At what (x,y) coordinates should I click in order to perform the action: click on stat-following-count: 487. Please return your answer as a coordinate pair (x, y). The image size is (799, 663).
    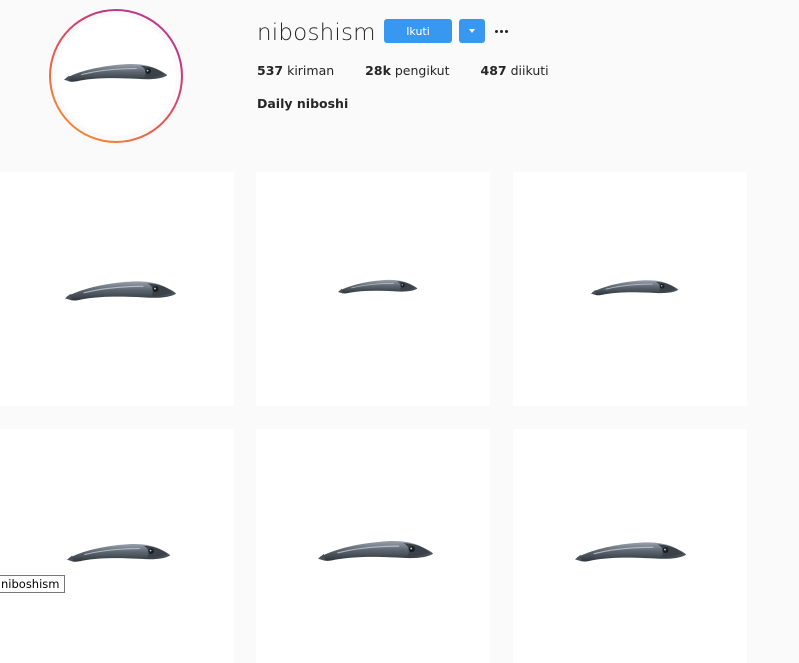
    Looking at the image, I should click on (493, 70).